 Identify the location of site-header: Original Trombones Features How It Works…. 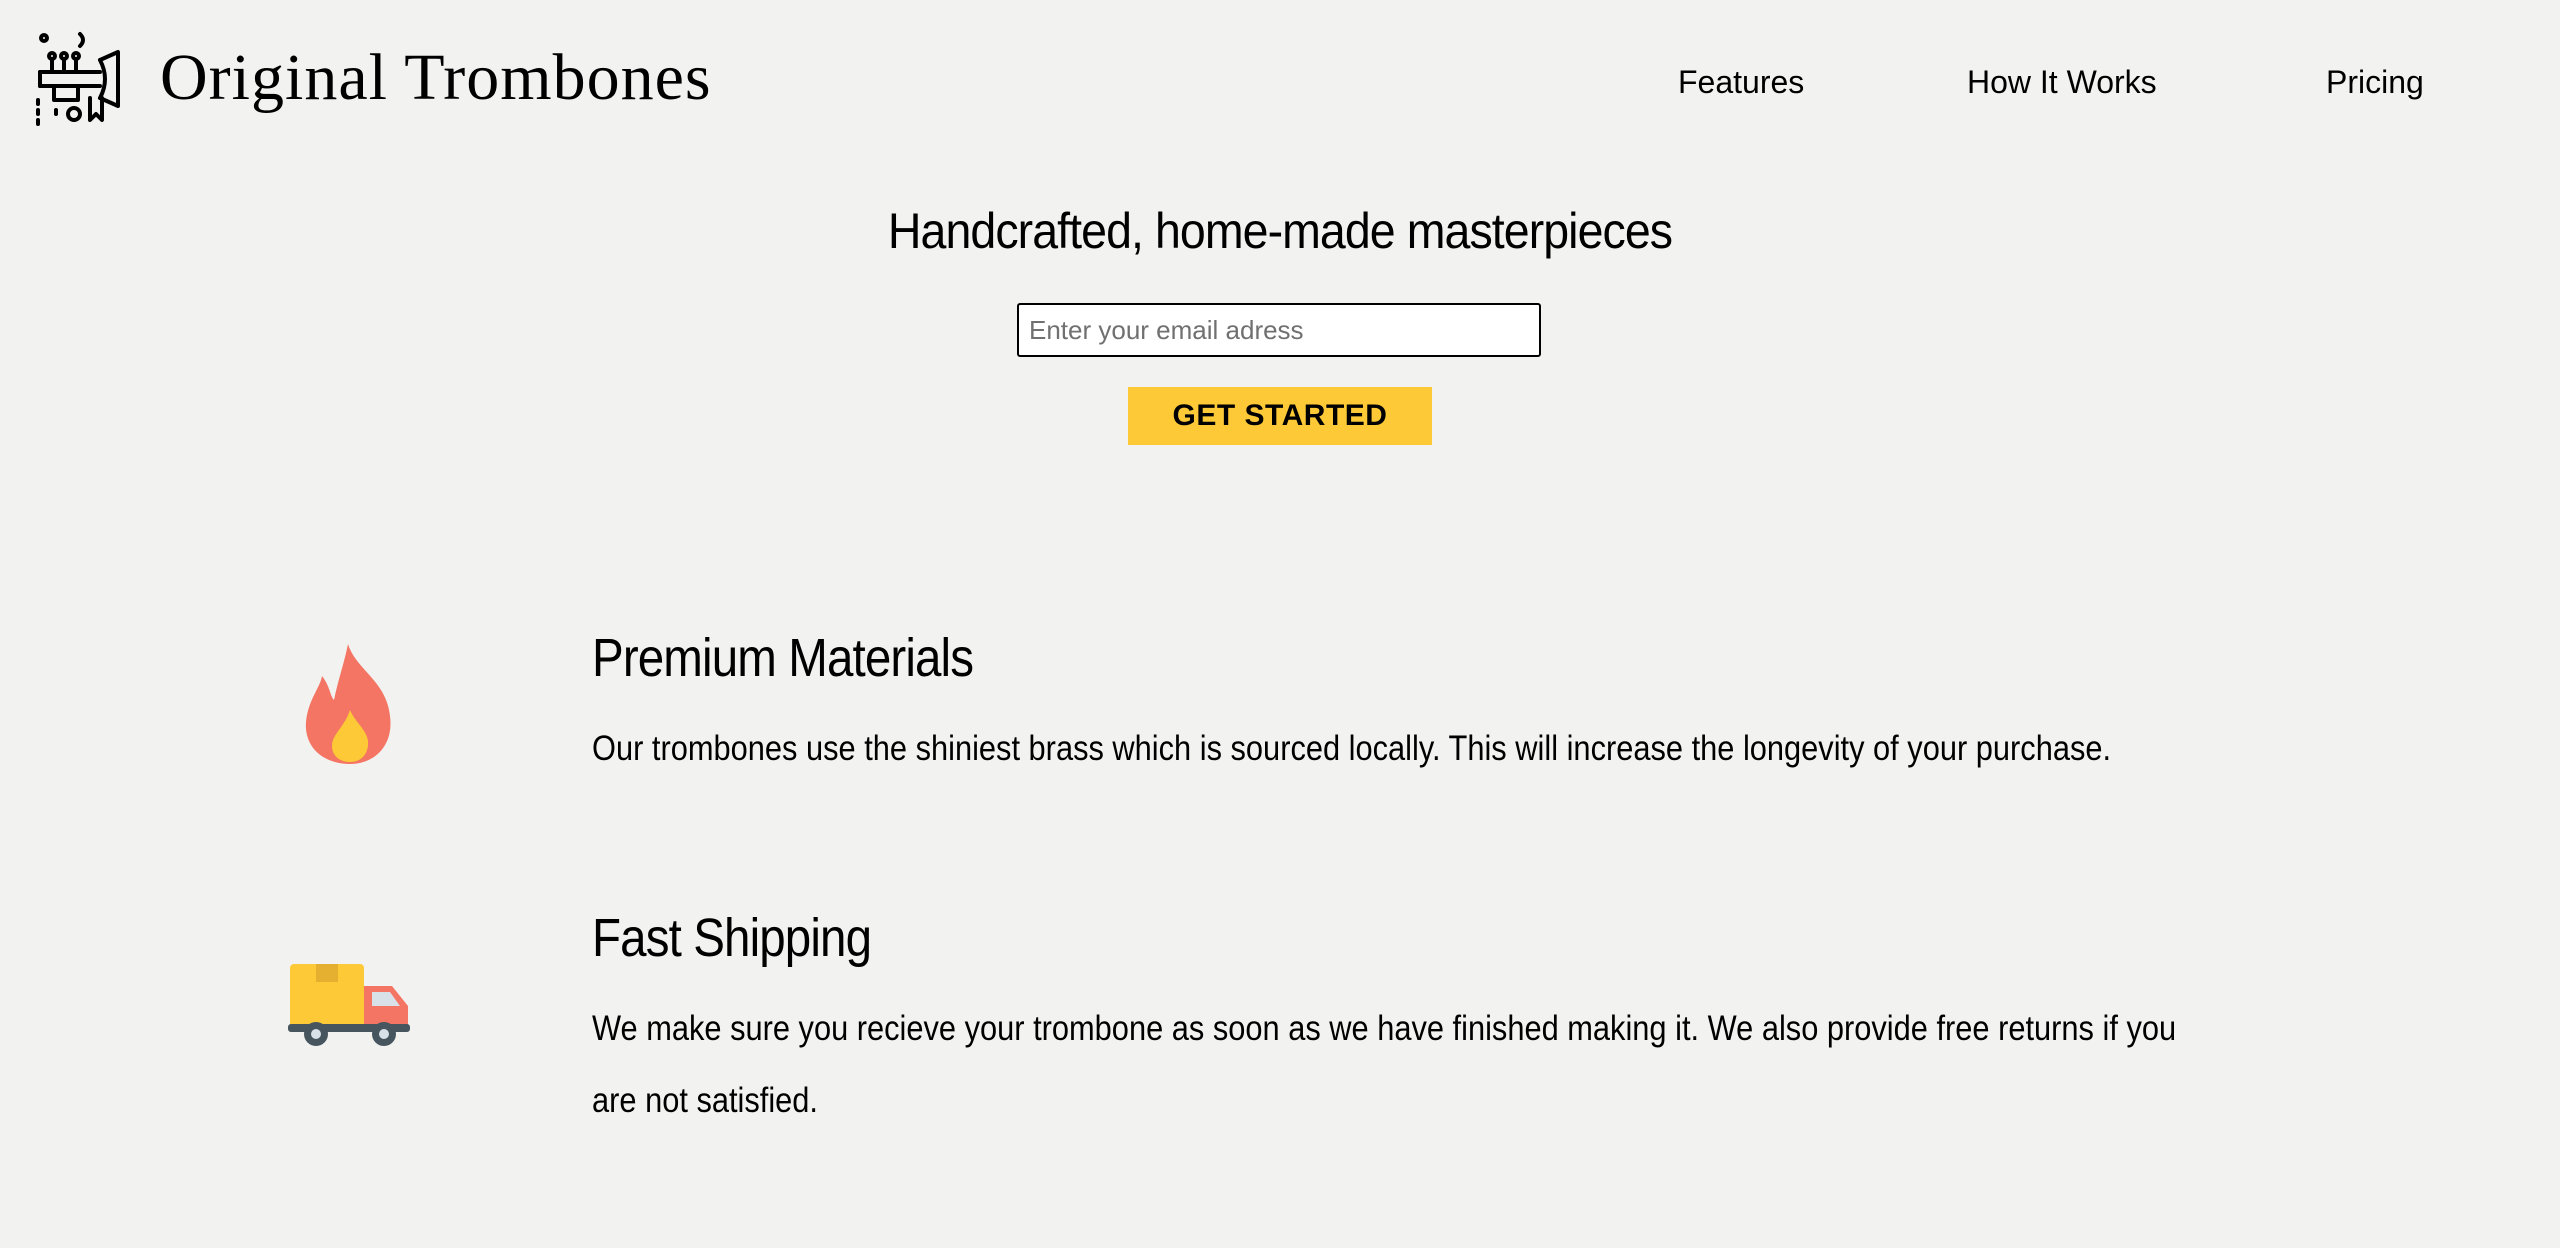
(1280, 80).